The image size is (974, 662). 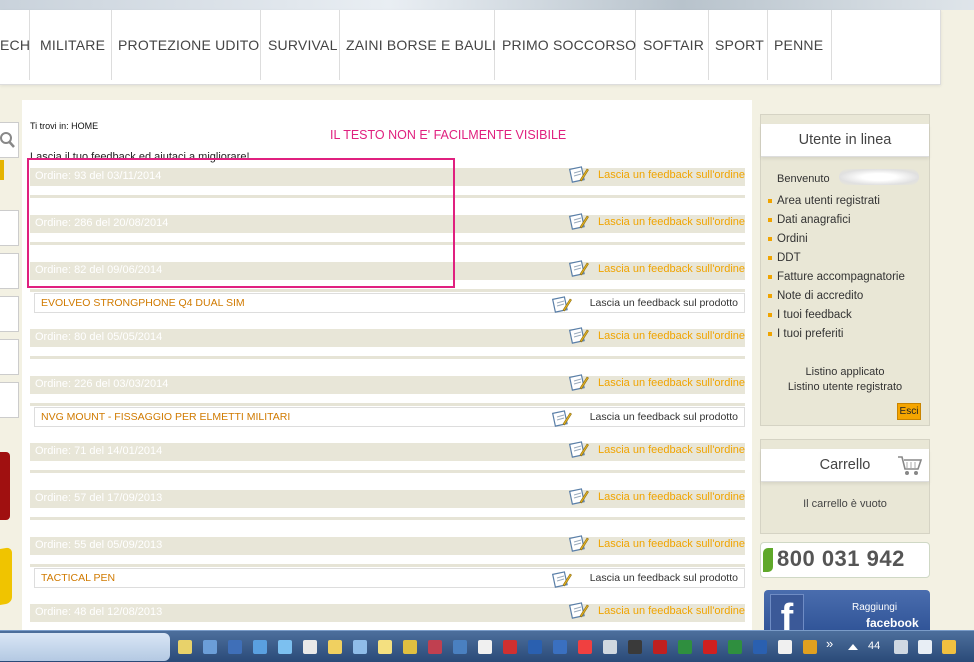 What do you see at coordinates (836, 223) in the screenshot?
I see `user-menu-item: Dati anagrafici` at bounding box center [836, 223].